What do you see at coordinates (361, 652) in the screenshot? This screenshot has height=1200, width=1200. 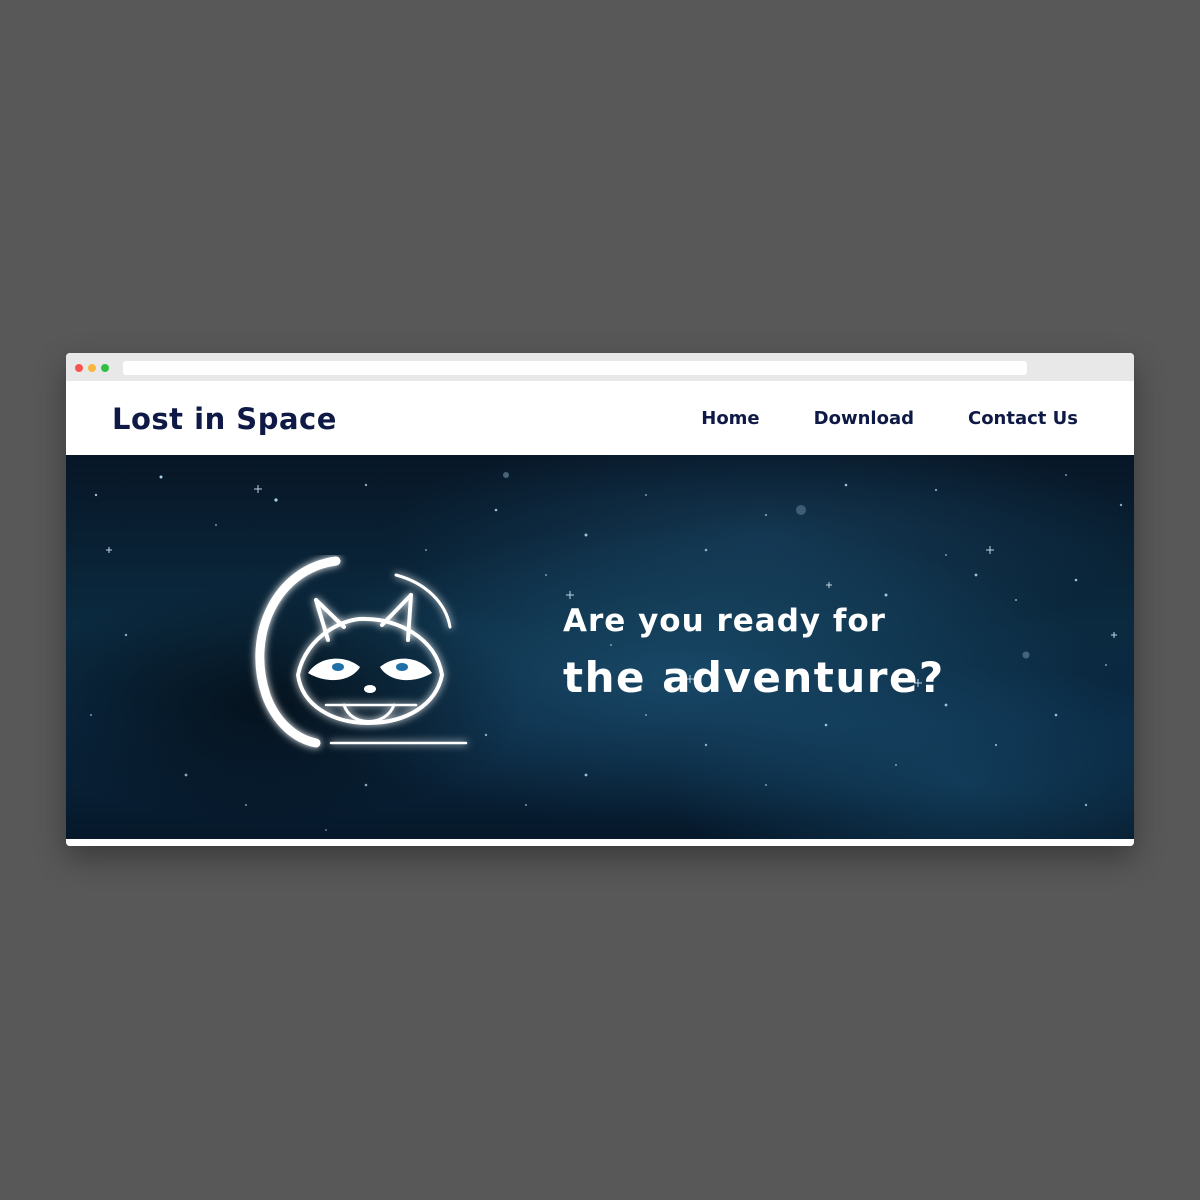 I see `raccoon-astronaut-icon` at bounding box center [361, 652].